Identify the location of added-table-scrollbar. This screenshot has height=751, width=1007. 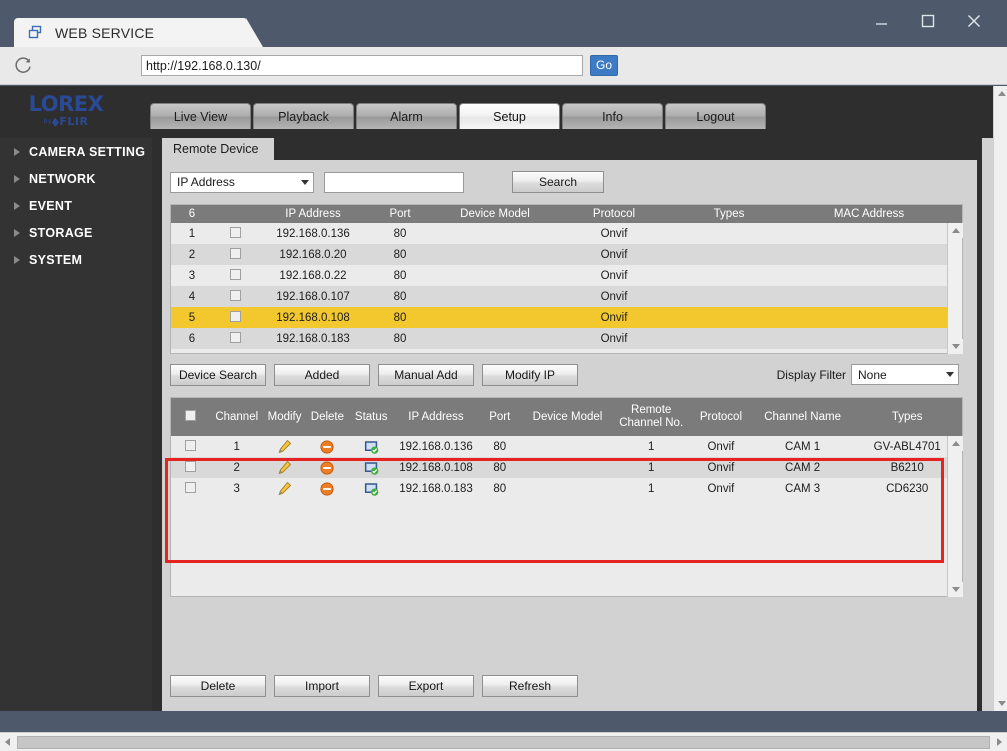
(955, 516).